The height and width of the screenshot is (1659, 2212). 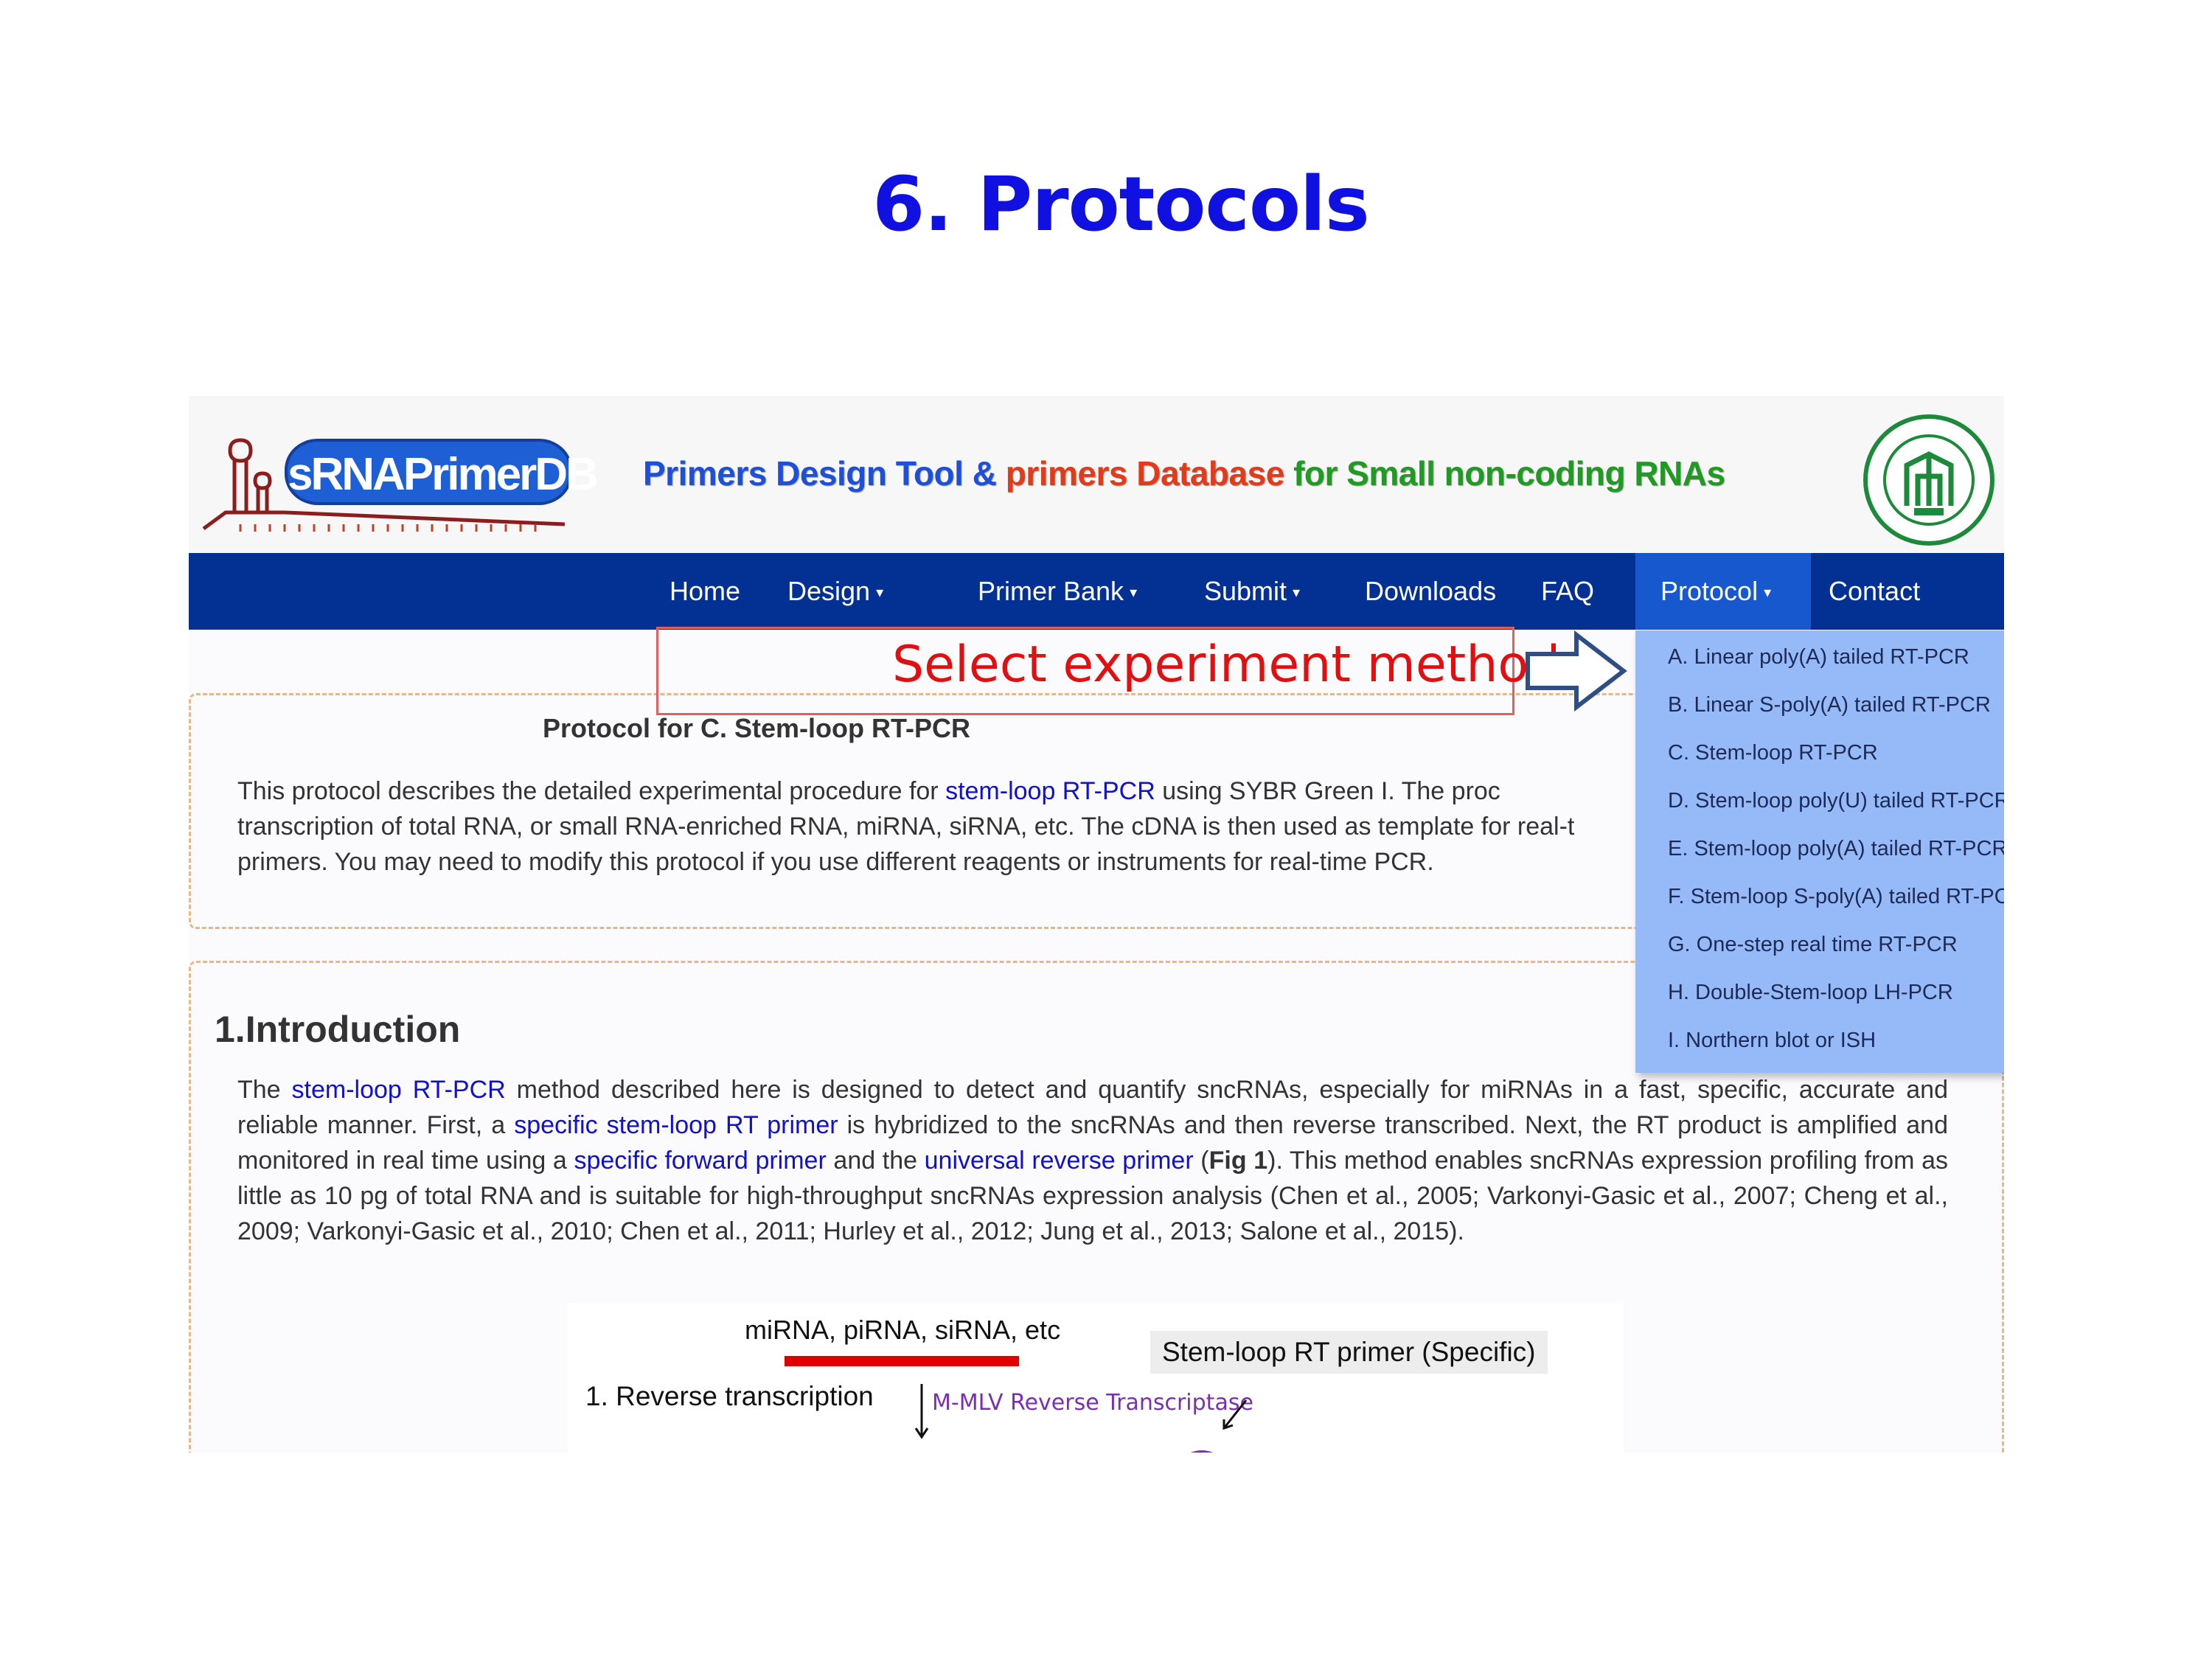 I want to click on nav-protocol: Protocol ▾, so click(x=1723, y=591).